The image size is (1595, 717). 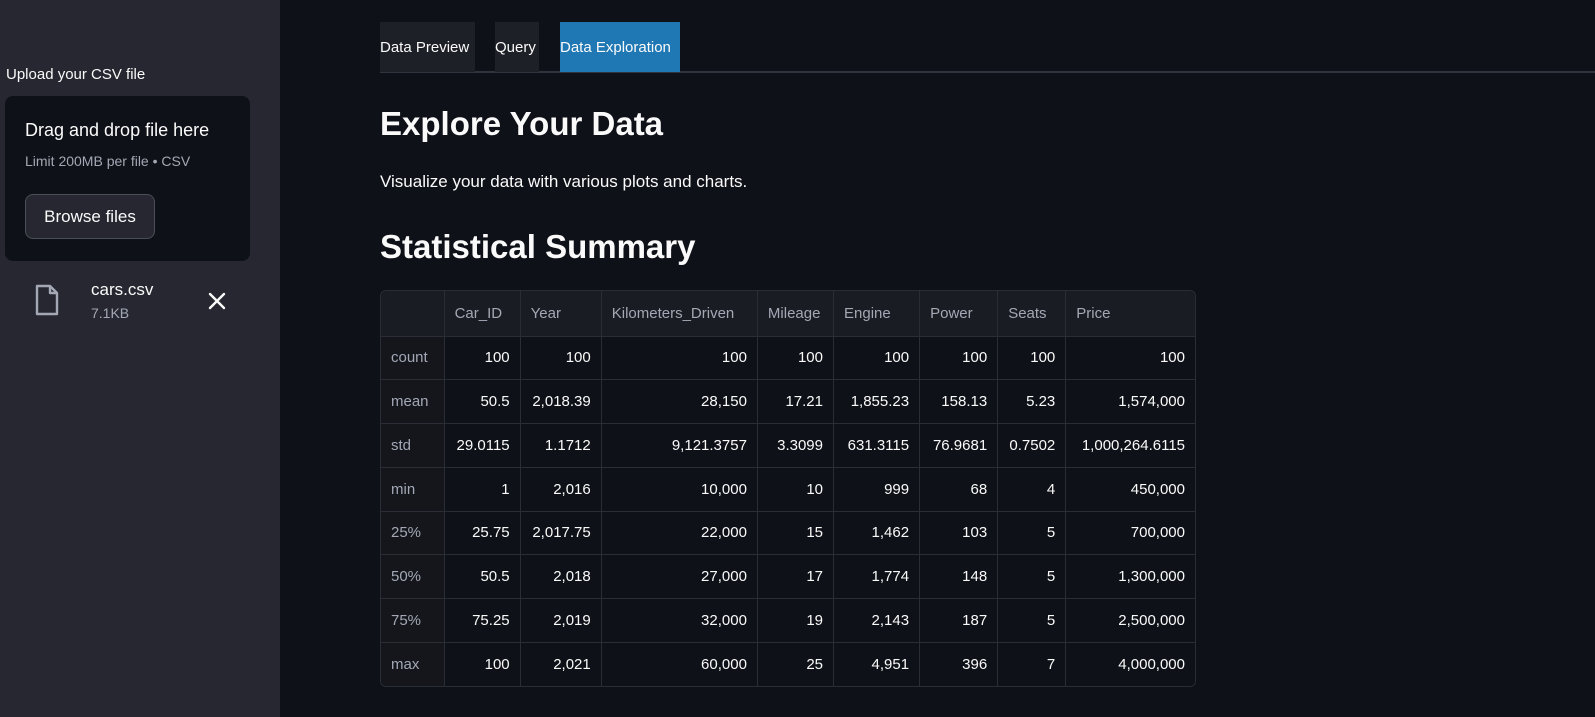 What do you see at coordinates (561, 533) in the screenshot?
I see `table-cell: 2,017.75` at bounding box center [561, 533].